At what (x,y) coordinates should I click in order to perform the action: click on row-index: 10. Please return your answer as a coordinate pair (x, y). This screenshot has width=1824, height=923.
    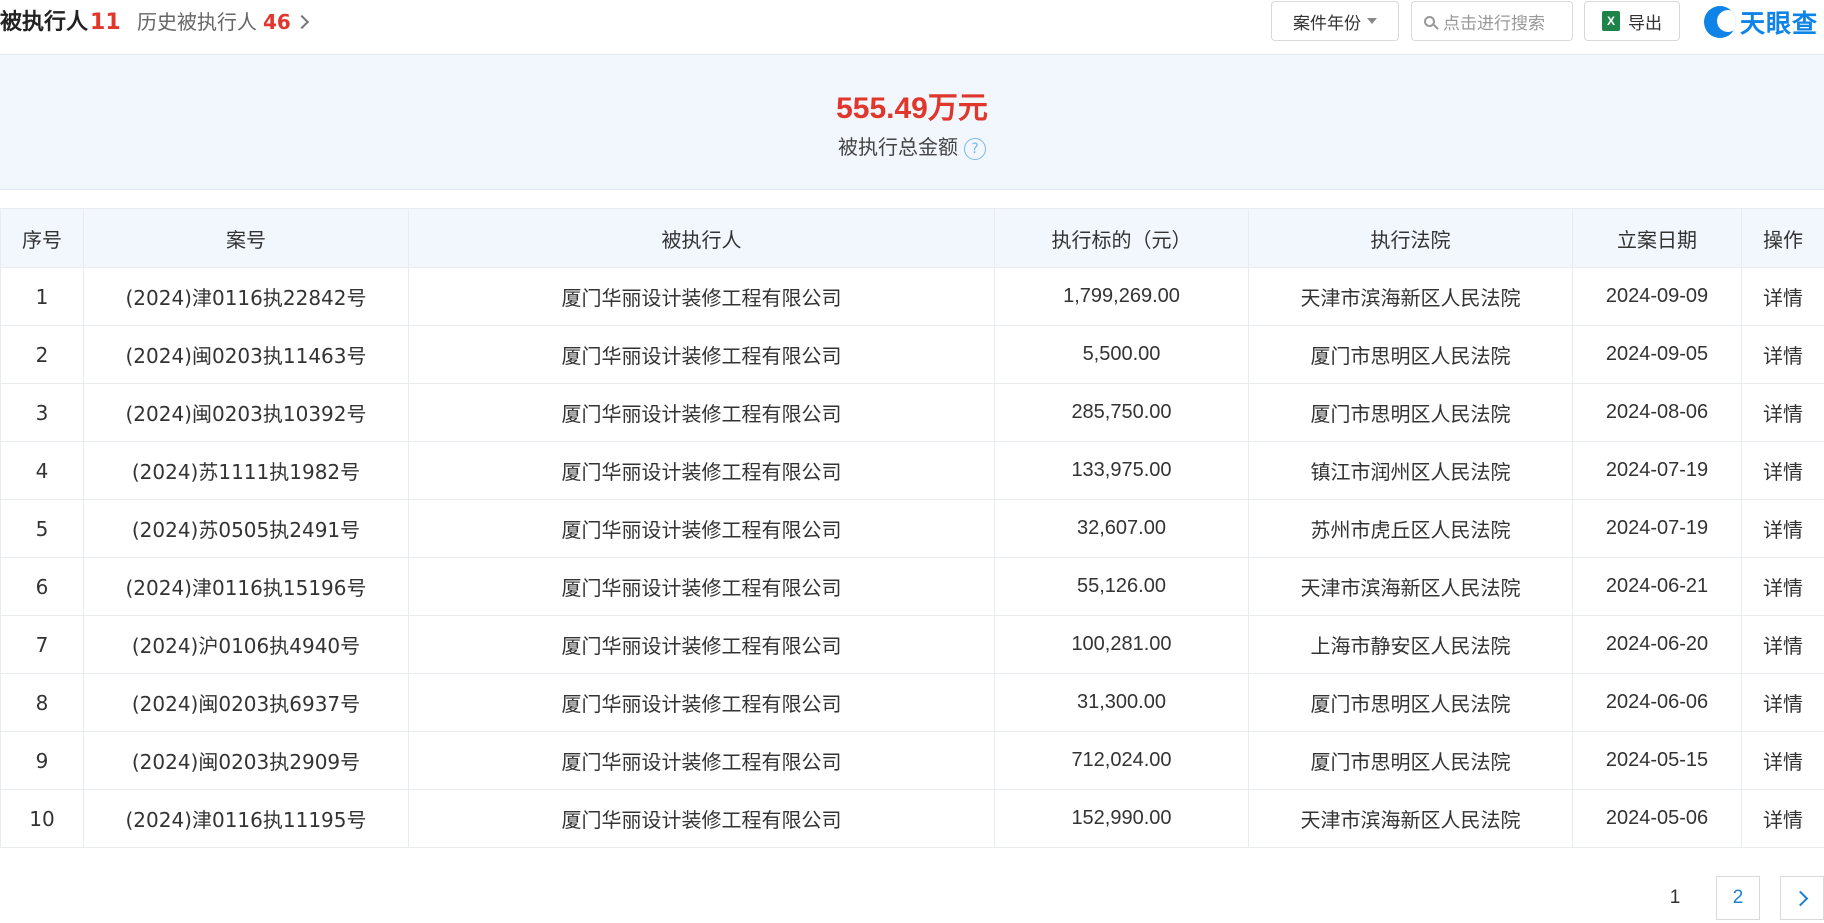
    Looking at the image, I should click on (42, 818).